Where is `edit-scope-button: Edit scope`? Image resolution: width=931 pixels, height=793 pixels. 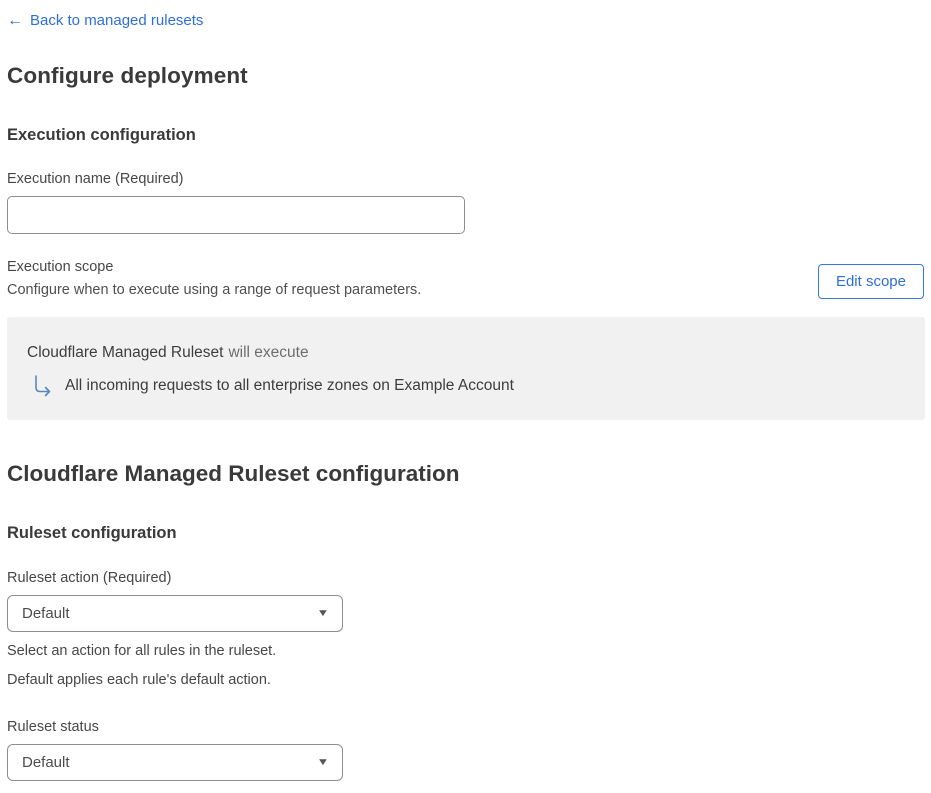 edit-scope-button: Edit scope is located at coordinates (870, 281).